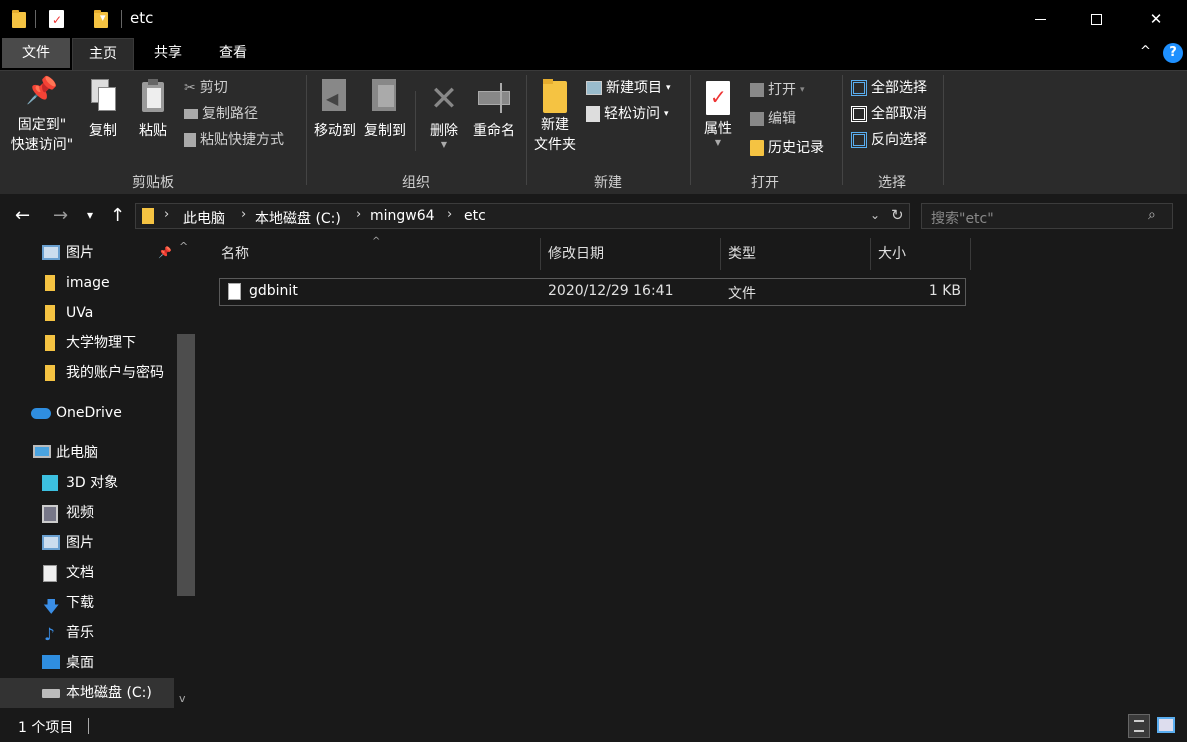 This screenshot has height=742, width=1187. Describe the element at coordinates (899, 140) in the screenshot. I see `invert-selection-label: 反向选择` at that location.